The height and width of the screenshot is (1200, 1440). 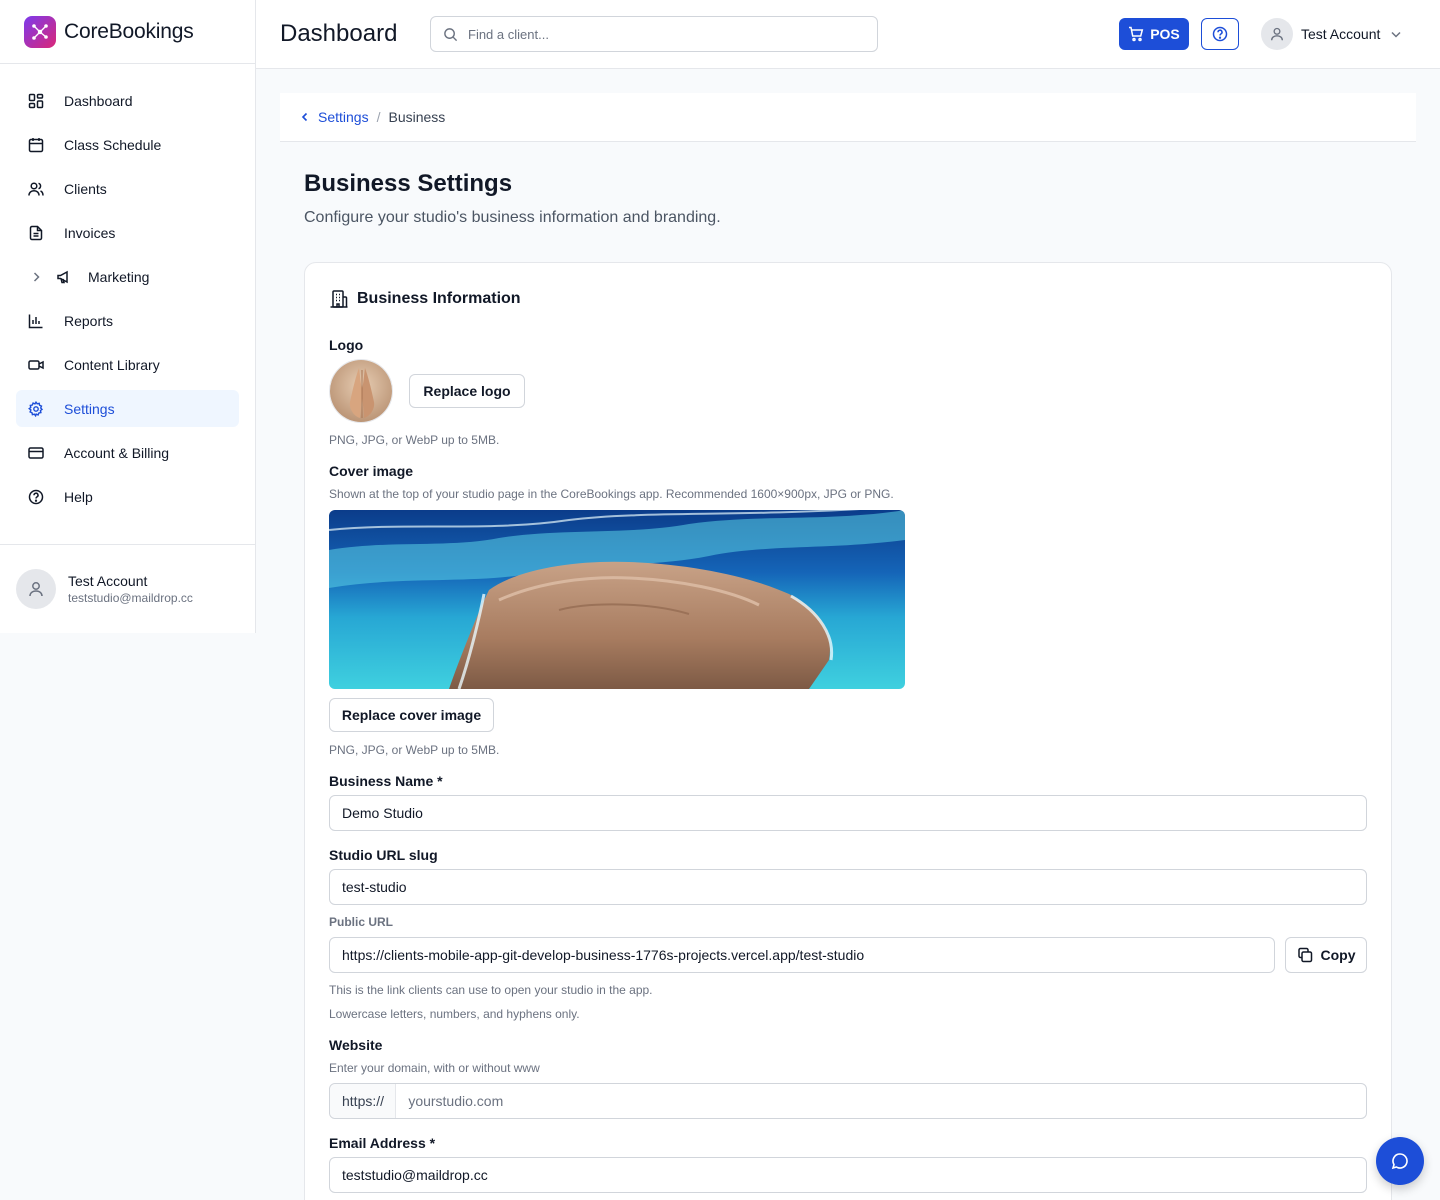 I want to click on gear-icon, so click(x=36, y=408).